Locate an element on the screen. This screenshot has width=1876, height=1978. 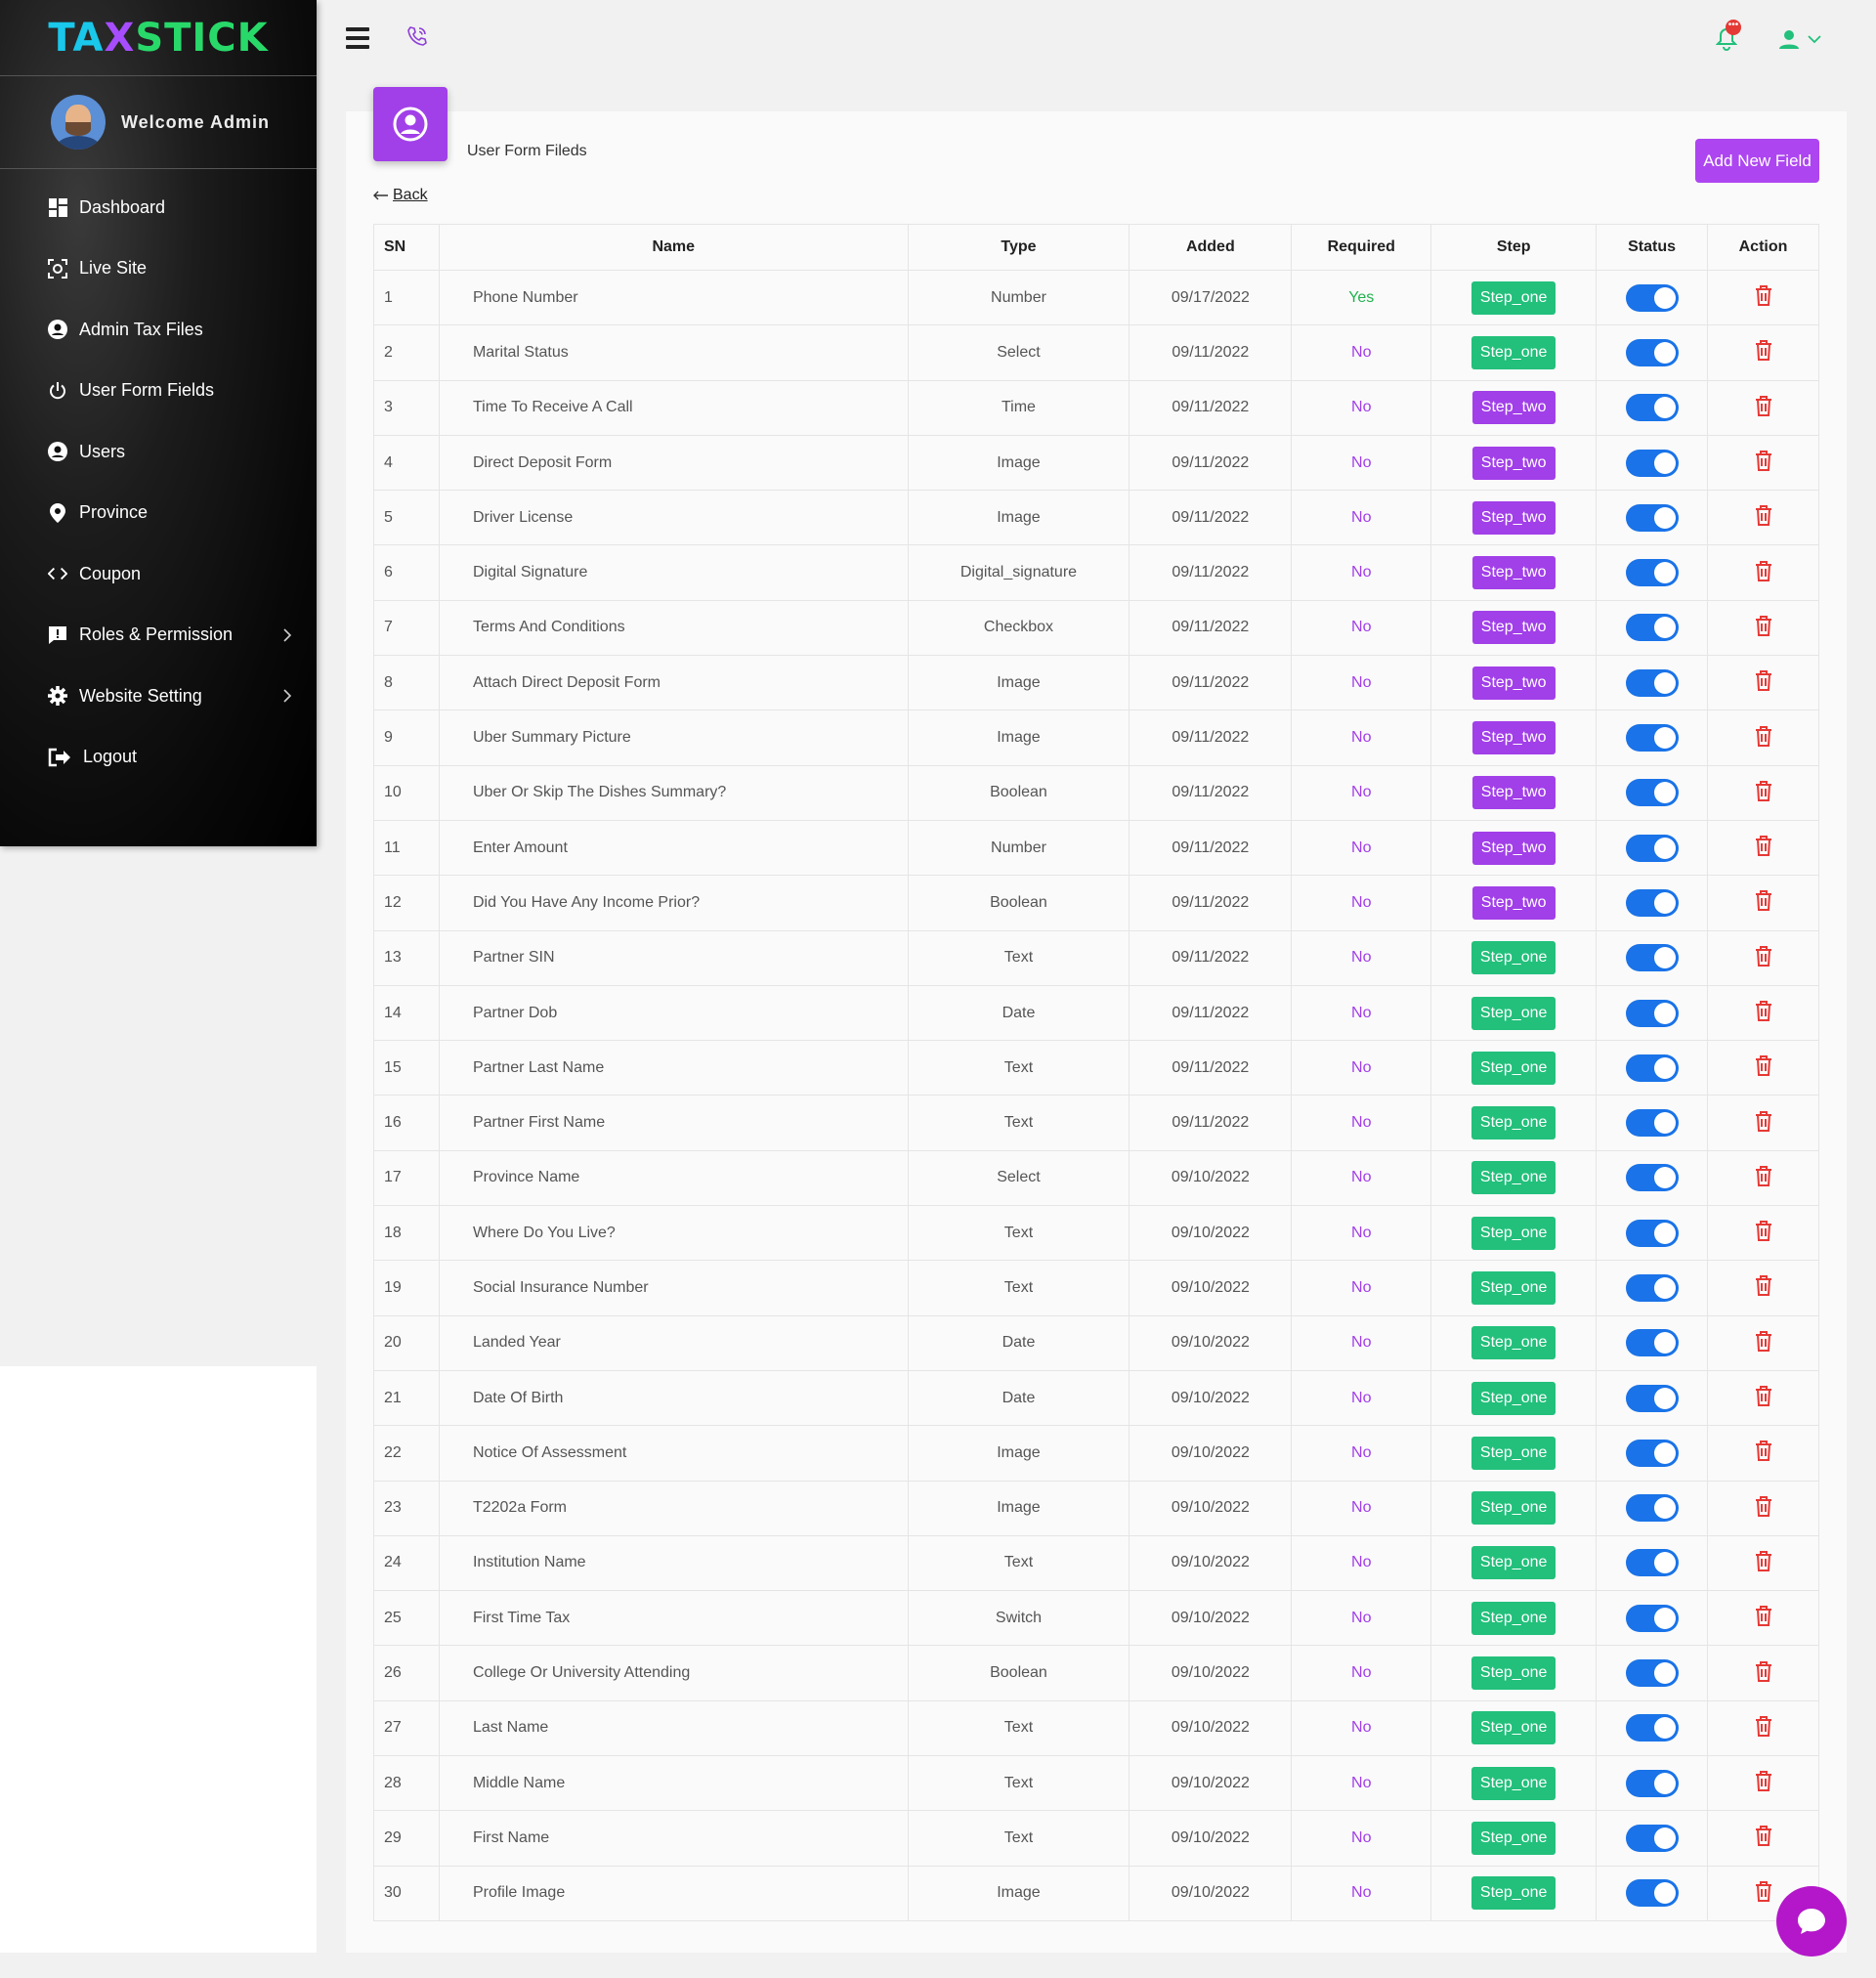
sidebar-item-users: Users is located at coordinates (158, 452).